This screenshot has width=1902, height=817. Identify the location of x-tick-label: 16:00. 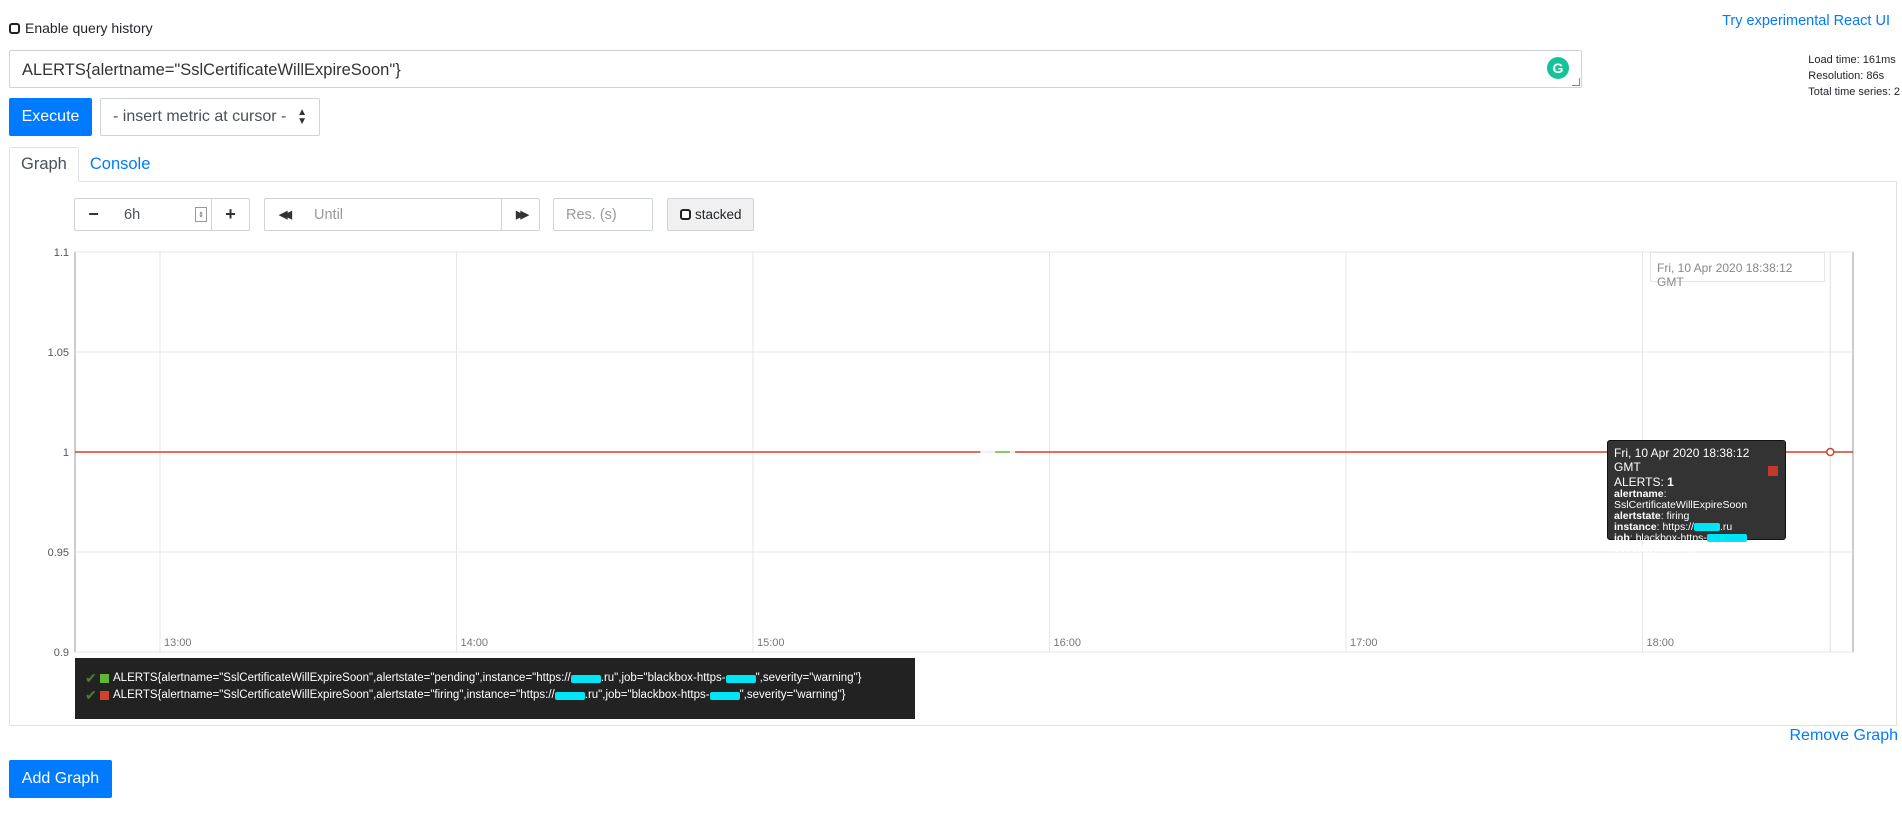
(1068, 643).